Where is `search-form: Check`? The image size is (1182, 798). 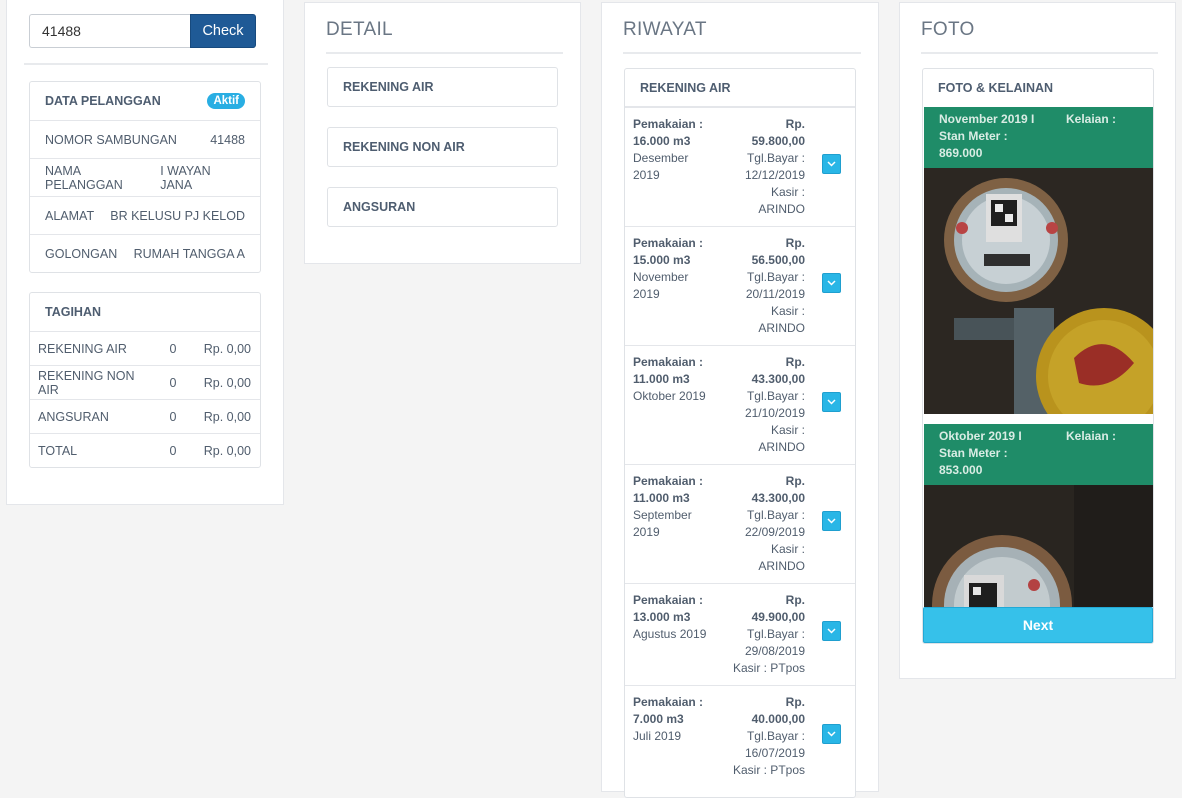 search-form: Check is located at coordinates (142, 31).